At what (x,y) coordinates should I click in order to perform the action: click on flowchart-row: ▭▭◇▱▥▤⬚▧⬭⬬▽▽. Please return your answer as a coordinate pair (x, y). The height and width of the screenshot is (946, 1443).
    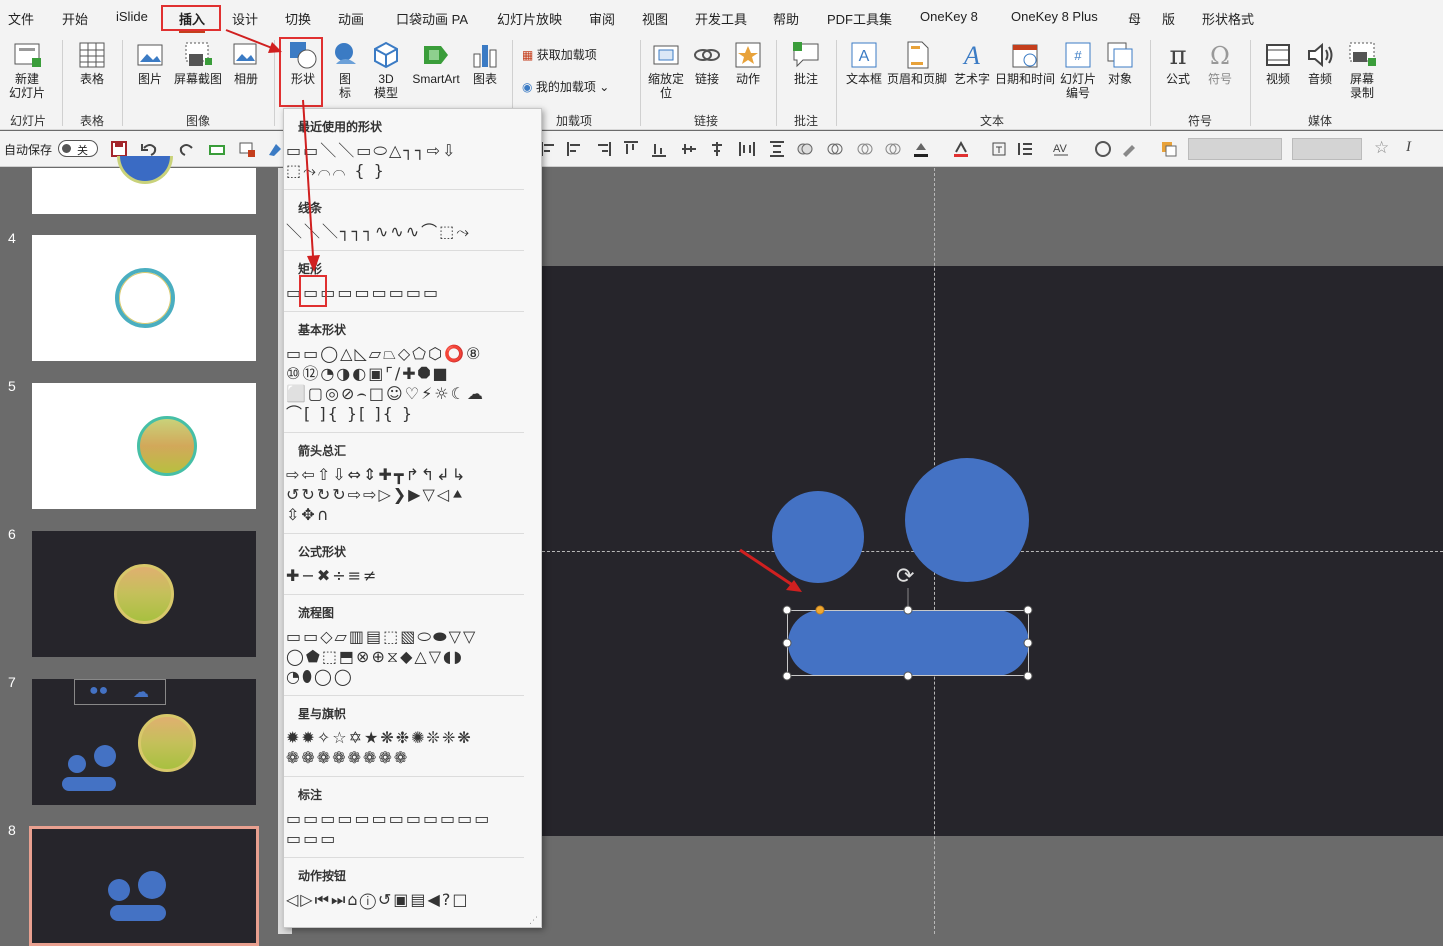
    Looking at the image, I should click on (381, 637).